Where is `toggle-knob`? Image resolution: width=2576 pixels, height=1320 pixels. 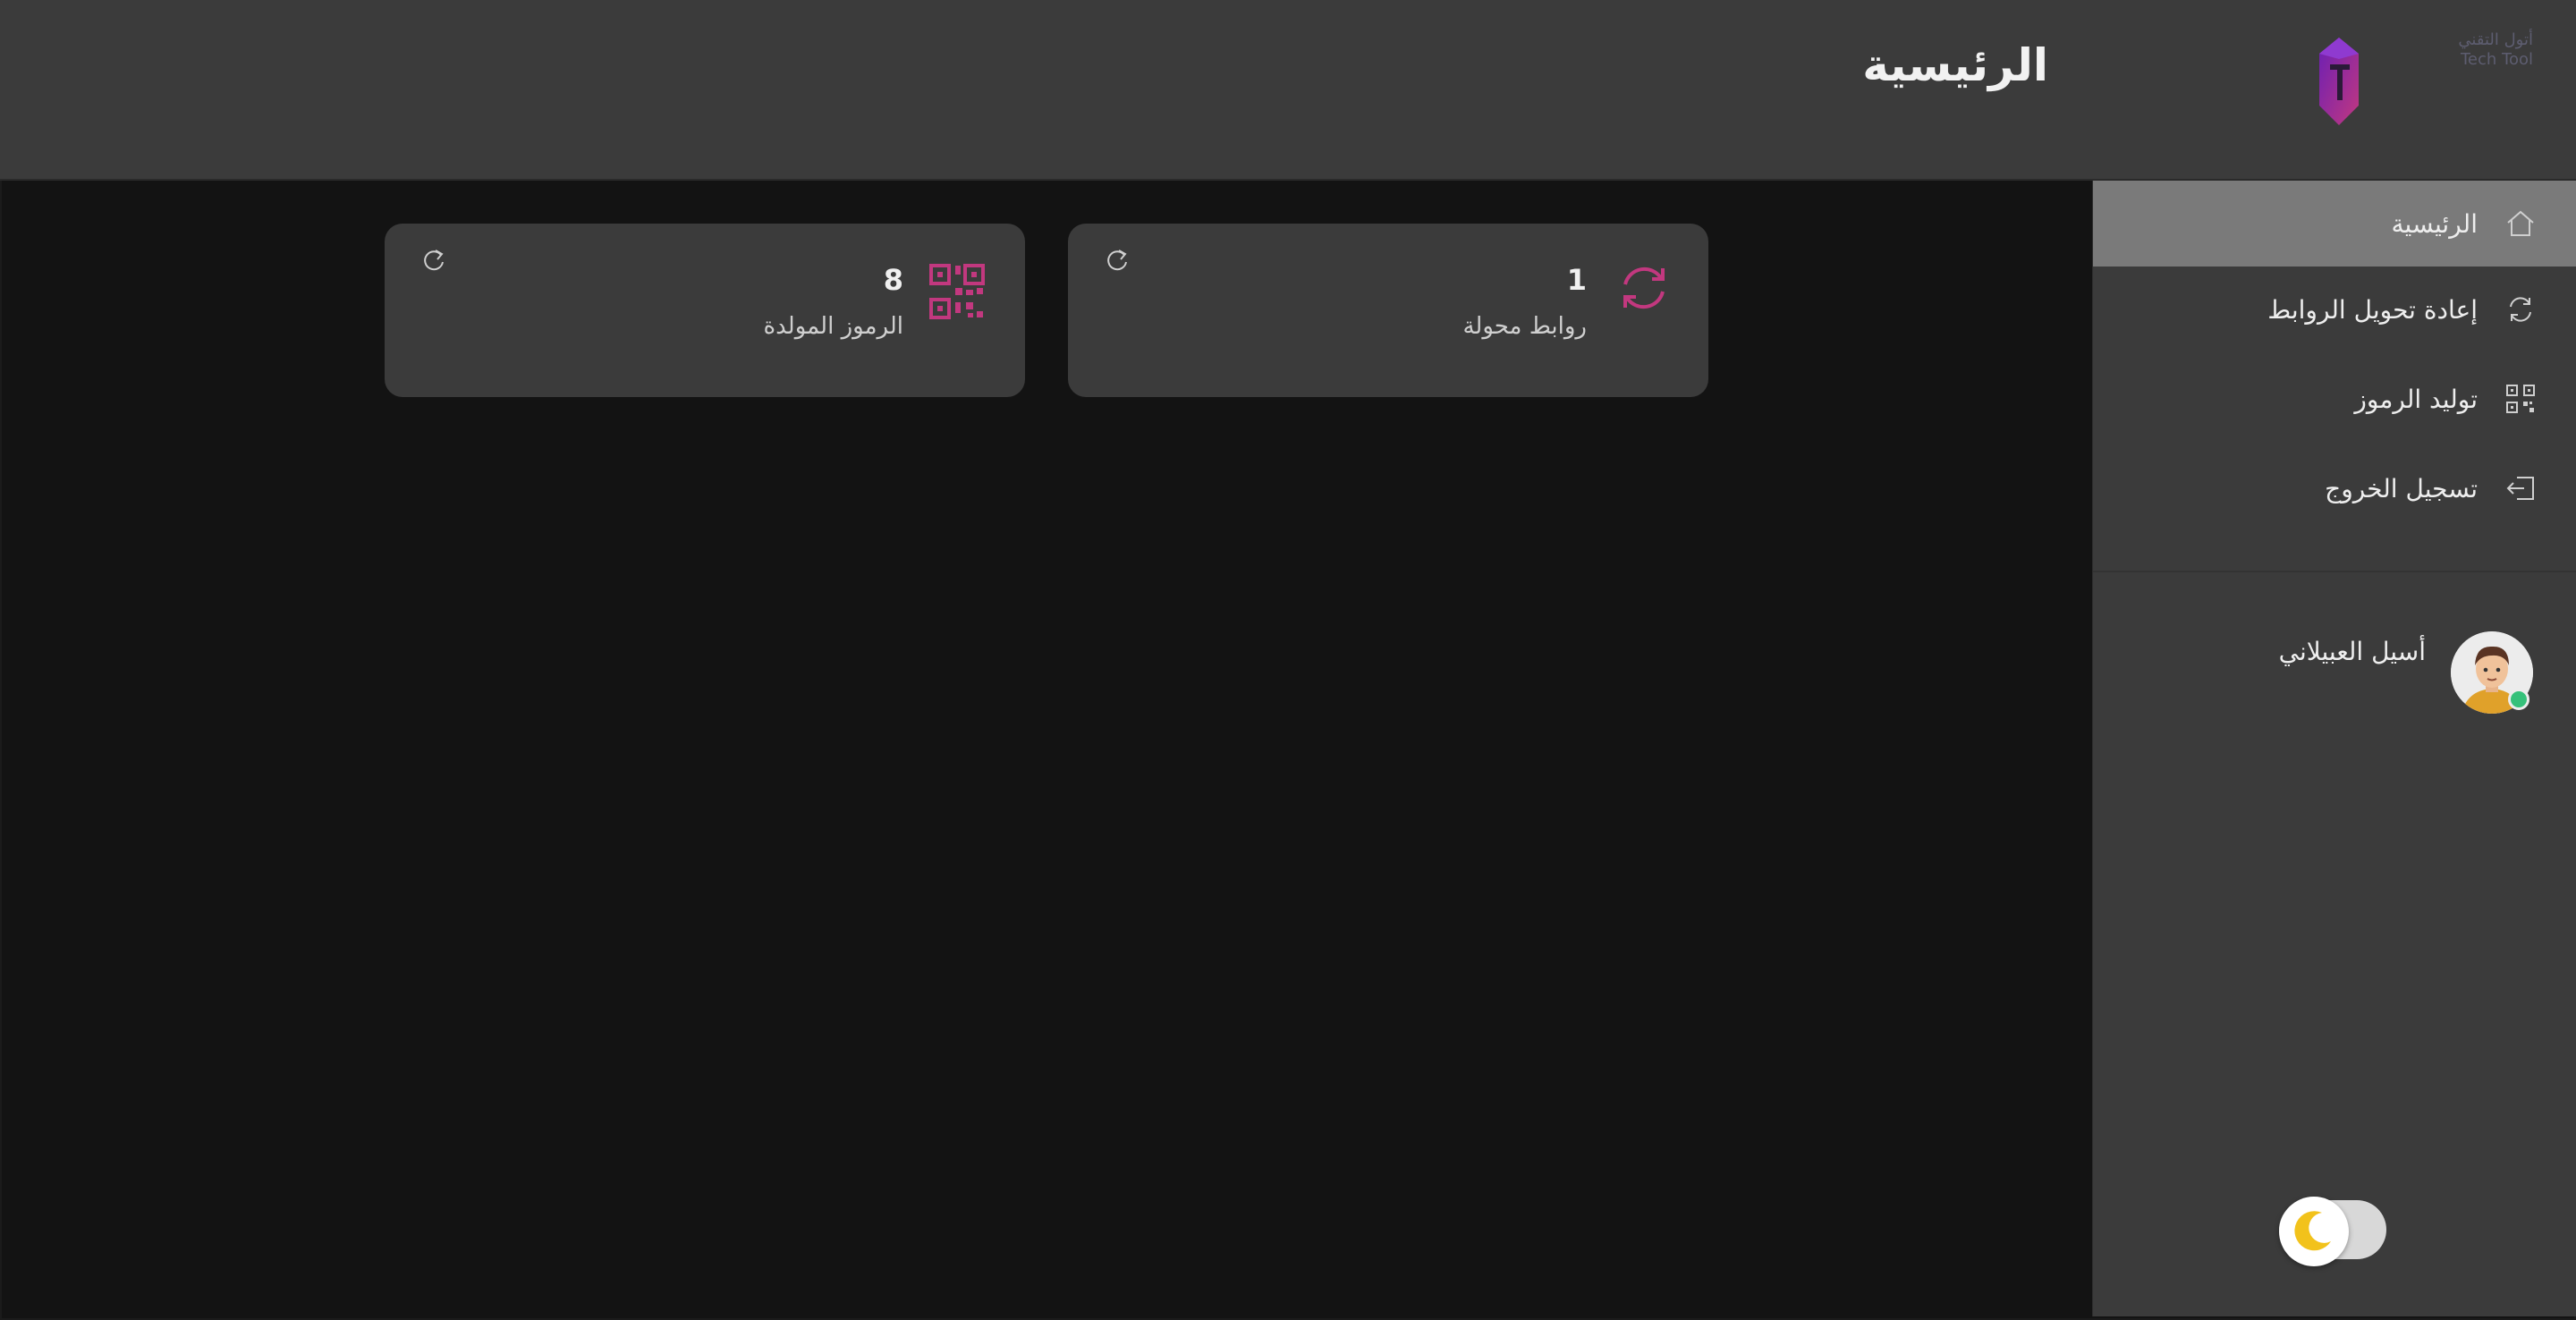
toggle-knob is located at coordinates (2314, 1231).